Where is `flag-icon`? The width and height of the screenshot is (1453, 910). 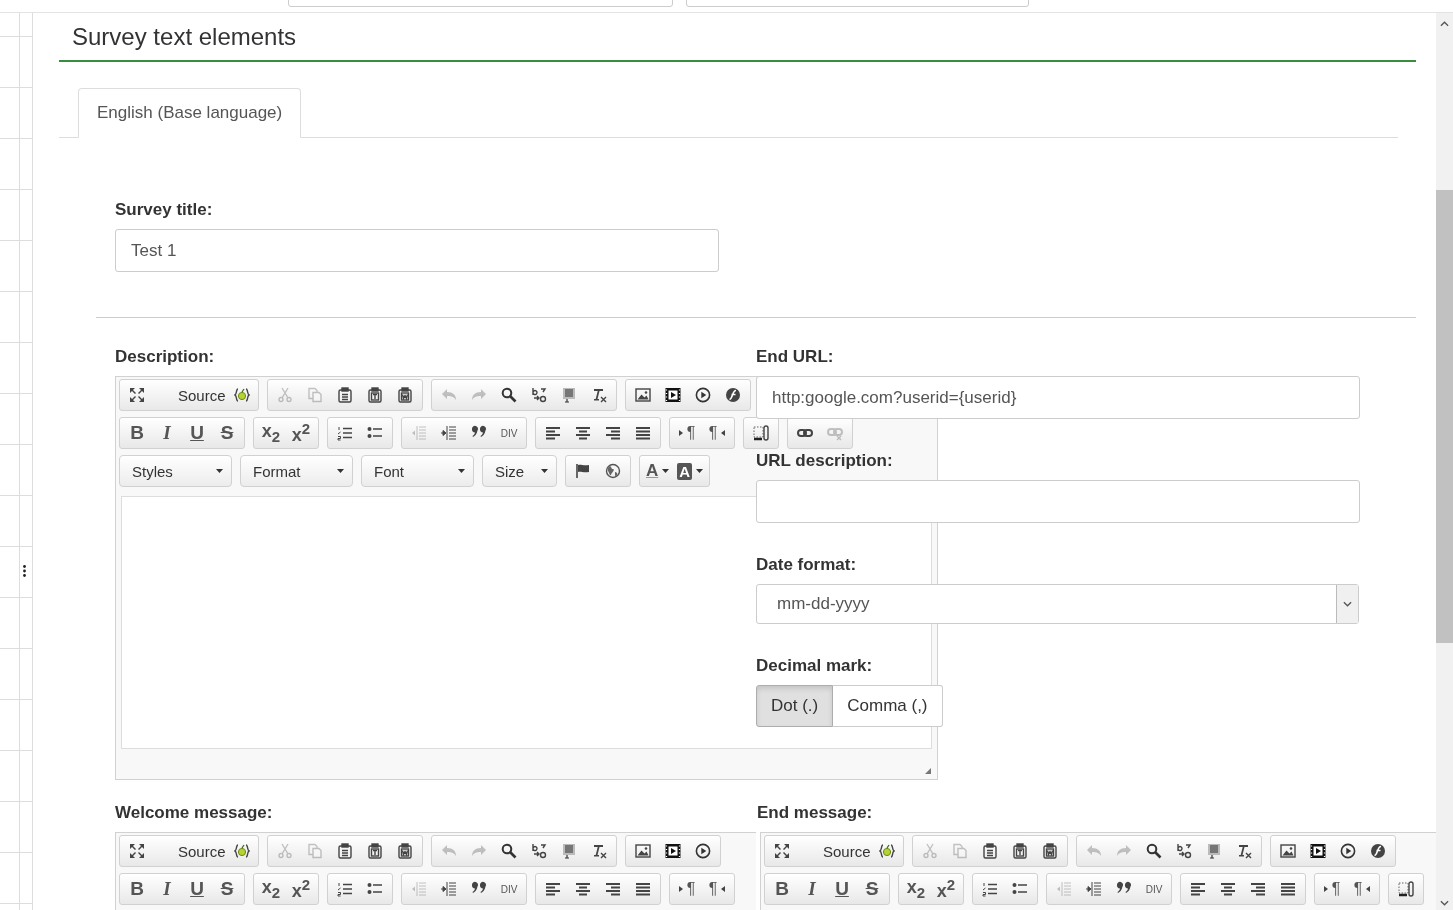 flag-icon is located at coordinates (583, 471).